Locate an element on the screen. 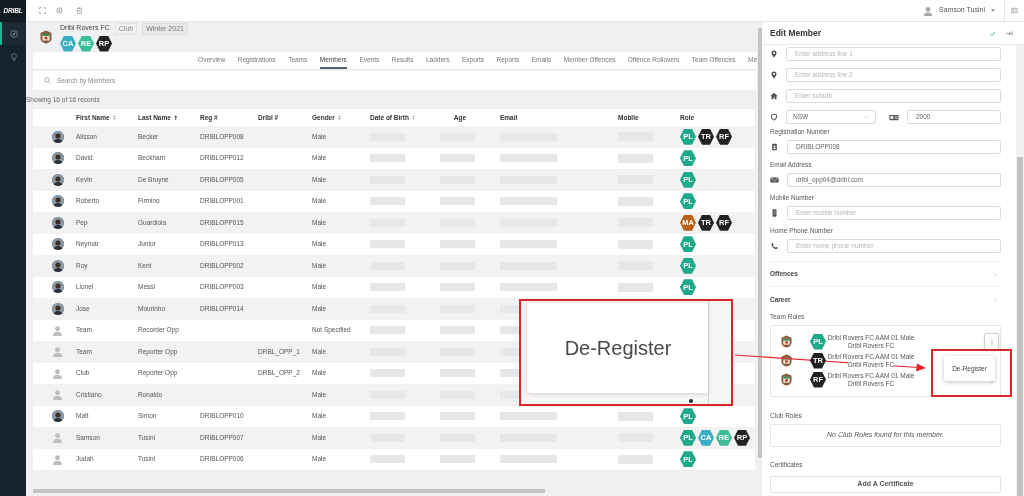 This screenshot has width=1024, height=496. avatar-icon is located at coordinates (928, 10).